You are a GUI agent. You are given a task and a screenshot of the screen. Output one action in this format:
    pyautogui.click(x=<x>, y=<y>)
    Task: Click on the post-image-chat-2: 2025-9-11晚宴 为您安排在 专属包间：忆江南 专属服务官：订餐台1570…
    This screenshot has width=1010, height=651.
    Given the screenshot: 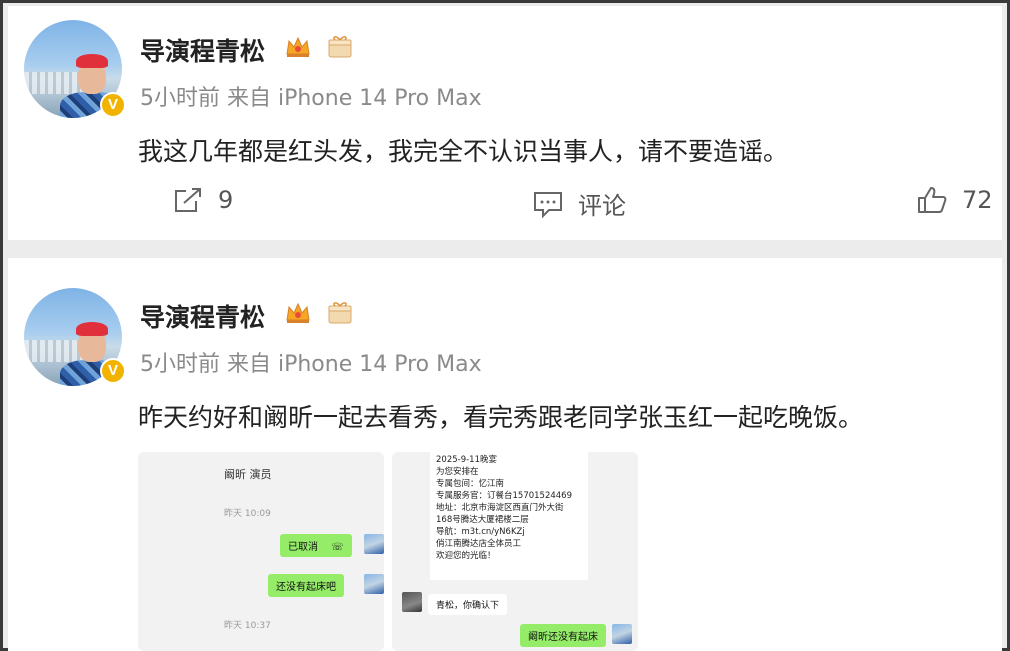 What is the action you would take?
    pyautogui.click(x=515, y=551)
    